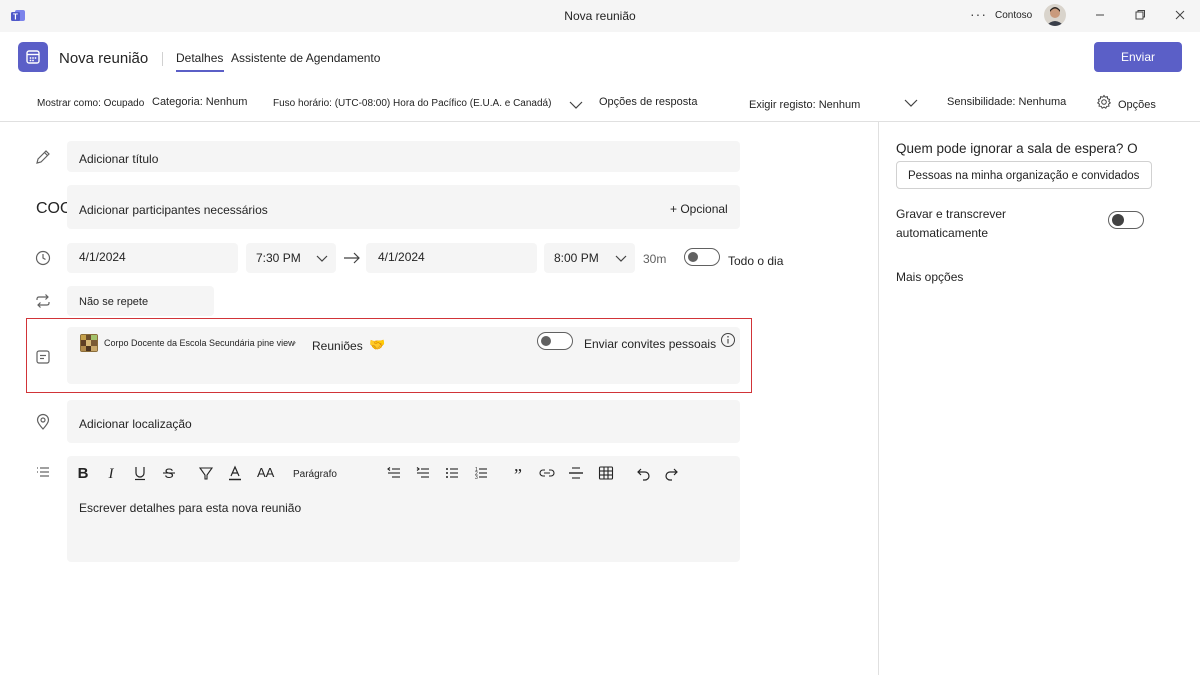 This screenshot has width=1200, height=675. Describe the element at coordinates (394, 473) in the screenshot. I see `decrease-indent-icon` at that location.